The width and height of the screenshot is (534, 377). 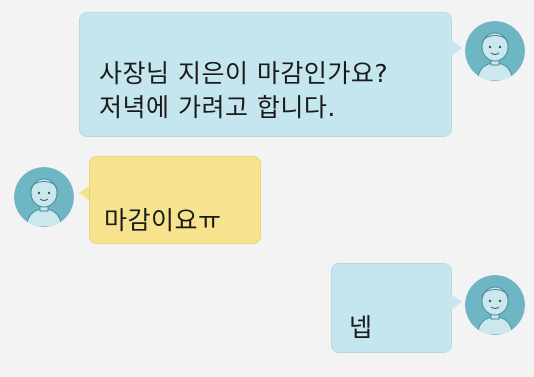 What do you see at coordinates (391, 308) in the screenshot?
I see `message-bubble-sent: 넵` at bounding box center [391, 308].